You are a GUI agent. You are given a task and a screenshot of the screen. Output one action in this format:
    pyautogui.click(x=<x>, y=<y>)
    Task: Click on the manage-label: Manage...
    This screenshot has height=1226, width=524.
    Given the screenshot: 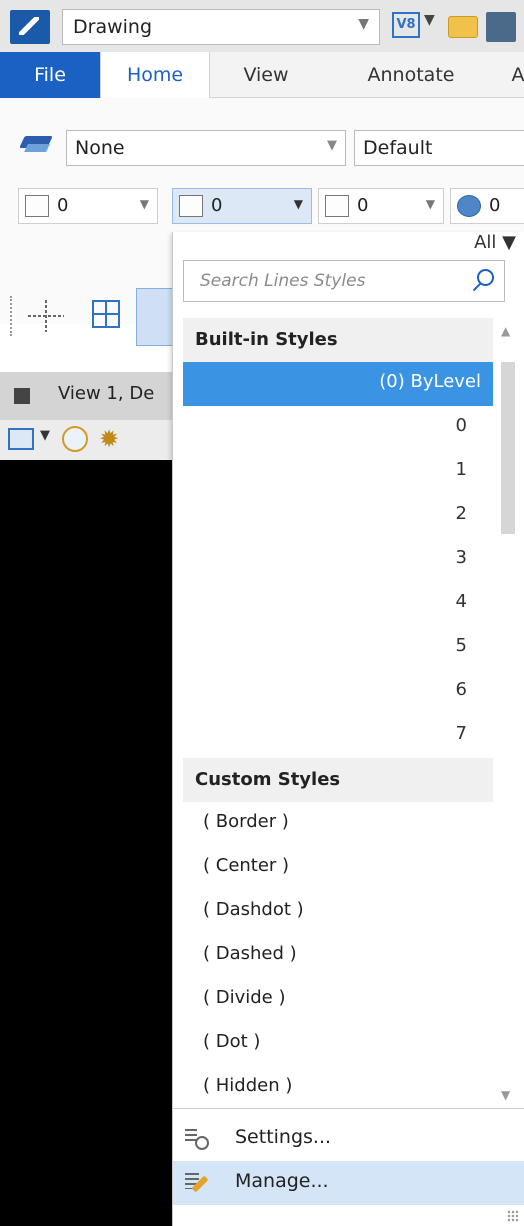 What is the action you would take?
    pyautogui.click(x=282, y=1181)
    